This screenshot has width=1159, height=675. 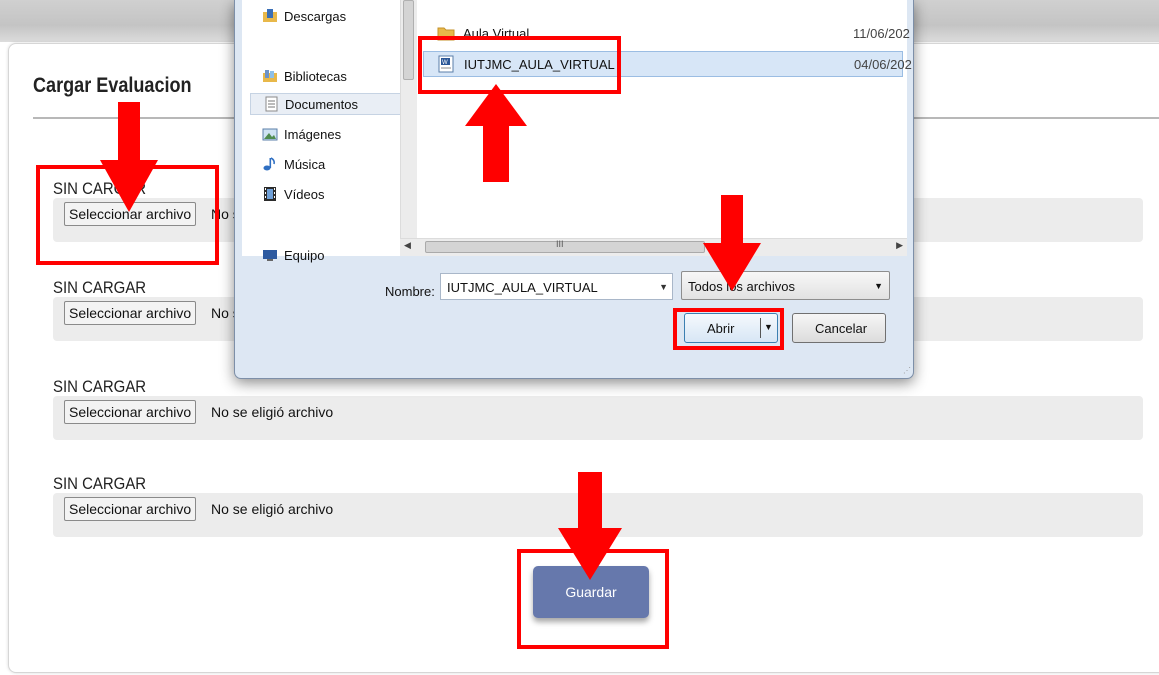 I want to click on documents-icon, so click(x=271, y=104).